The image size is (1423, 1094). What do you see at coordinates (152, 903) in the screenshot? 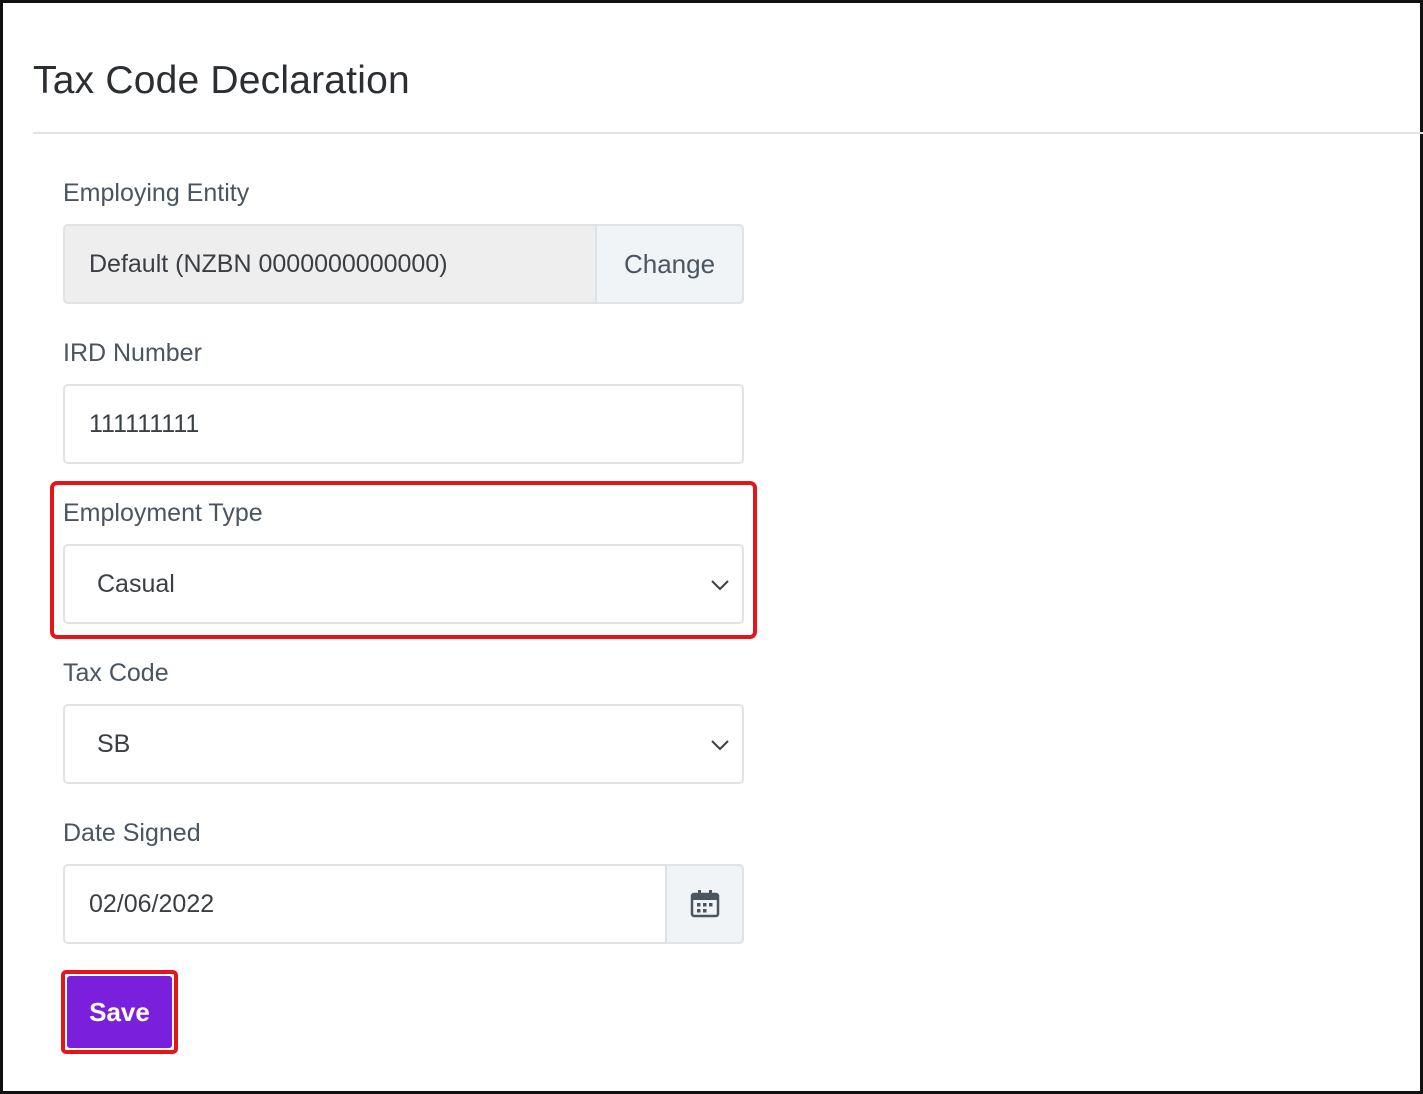
I see `date-signed-value: 02/06/2022` at bounding box center [152, 903].